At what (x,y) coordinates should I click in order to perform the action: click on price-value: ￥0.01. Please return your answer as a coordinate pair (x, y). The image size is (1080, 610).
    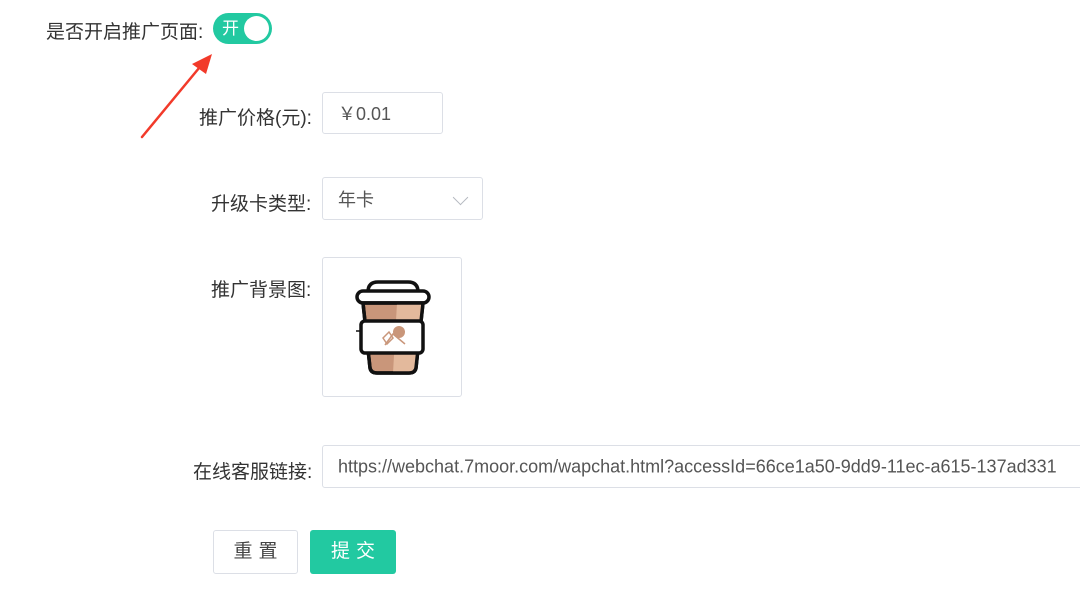
    Looking at the image, I should click on (365, 114).